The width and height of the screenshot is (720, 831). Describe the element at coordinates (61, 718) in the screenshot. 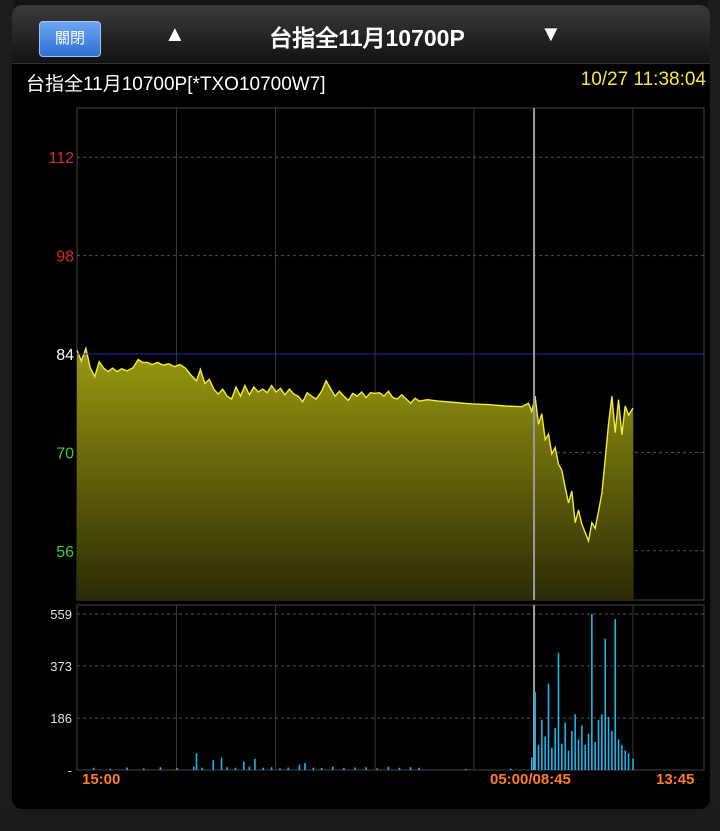

I see `volume-tick-label: 186` at that location.